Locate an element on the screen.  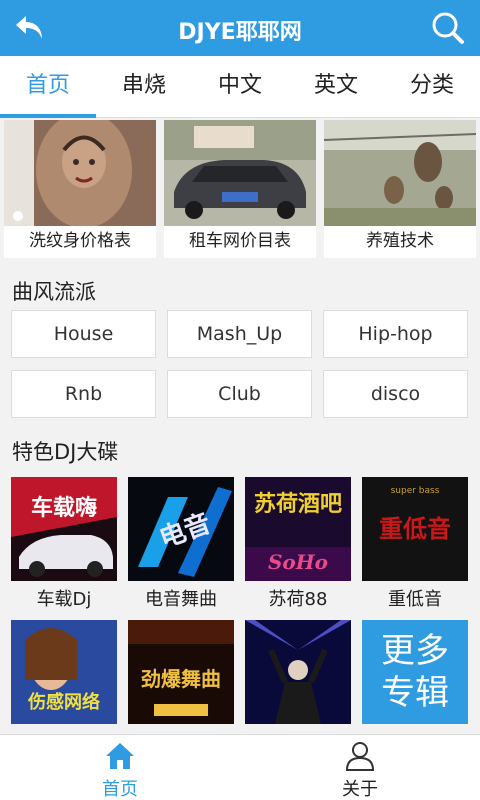
album-cover is located at coordinates (298, 672).